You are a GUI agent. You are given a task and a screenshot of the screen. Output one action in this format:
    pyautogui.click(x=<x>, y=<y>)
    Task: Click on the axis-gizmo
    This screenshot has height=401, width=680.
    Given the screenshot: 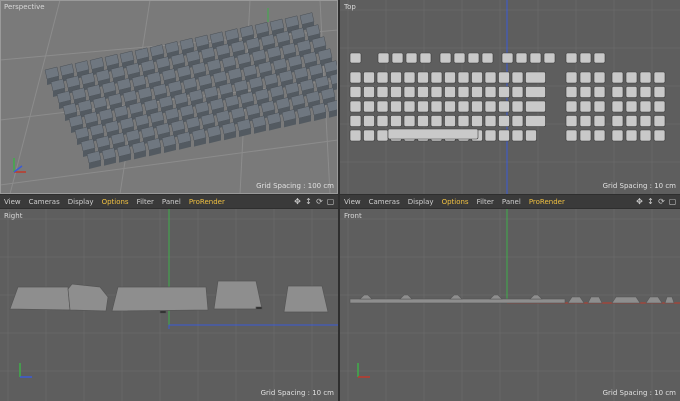 What is the action you would take?
    pyautogui.click(x=363, y=370)
    